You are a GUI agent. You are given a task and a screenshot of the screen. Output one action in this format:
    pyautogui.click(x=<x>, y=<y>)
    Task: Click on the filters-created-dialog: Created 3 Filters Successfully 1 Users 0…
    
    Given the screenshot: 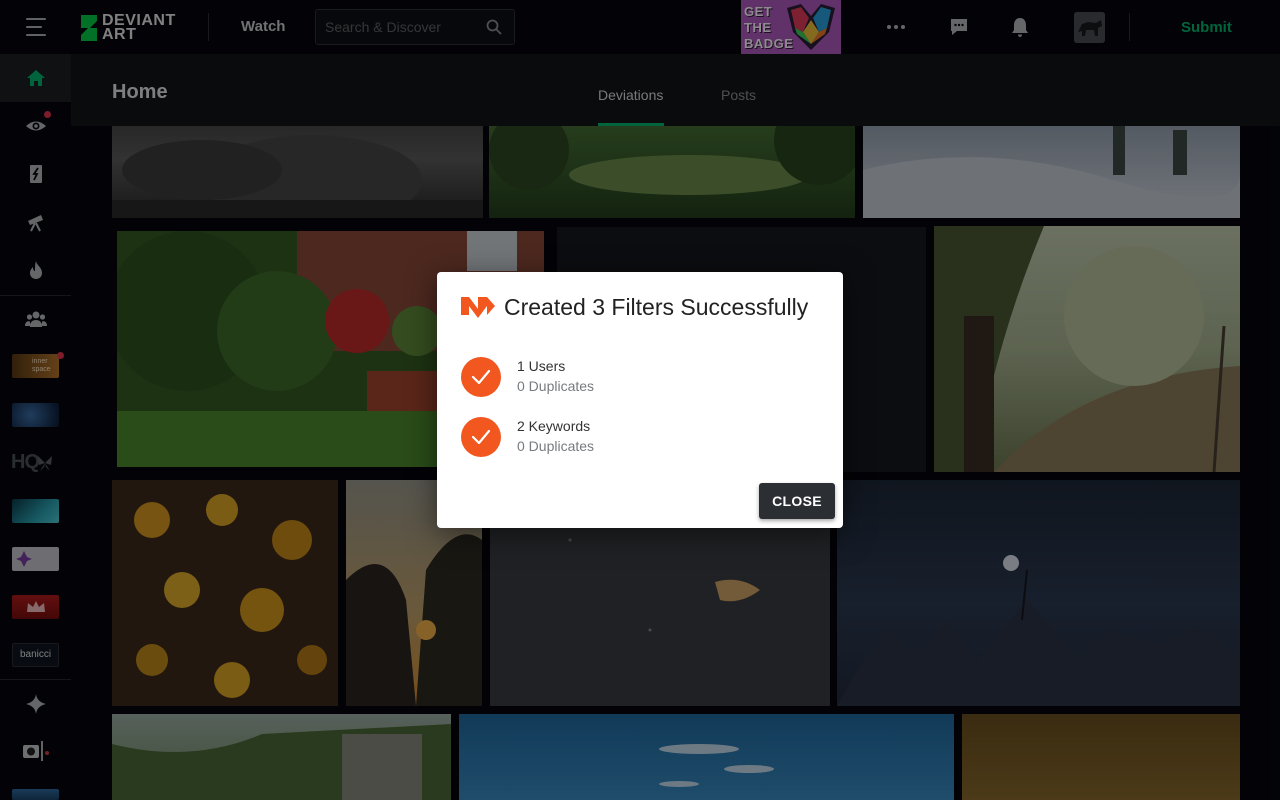 What is the action you would take?
    pyautogui.click(x=640, y=400)
    